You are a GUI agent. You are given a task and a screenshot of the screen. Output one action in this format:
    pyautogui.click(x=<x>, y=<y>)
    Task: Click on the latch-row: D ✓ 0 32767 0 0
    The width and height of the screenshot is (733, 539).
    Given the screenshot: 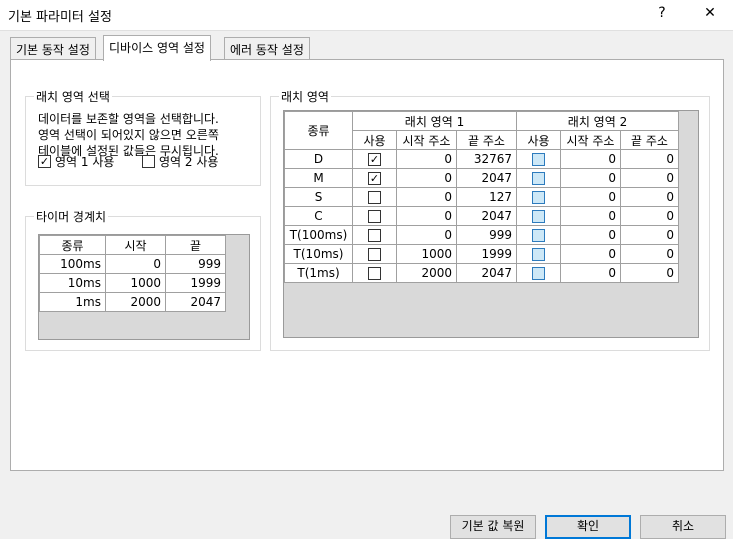 What is the action you would take?
    pyautogui.click(x=481, y=159)
    